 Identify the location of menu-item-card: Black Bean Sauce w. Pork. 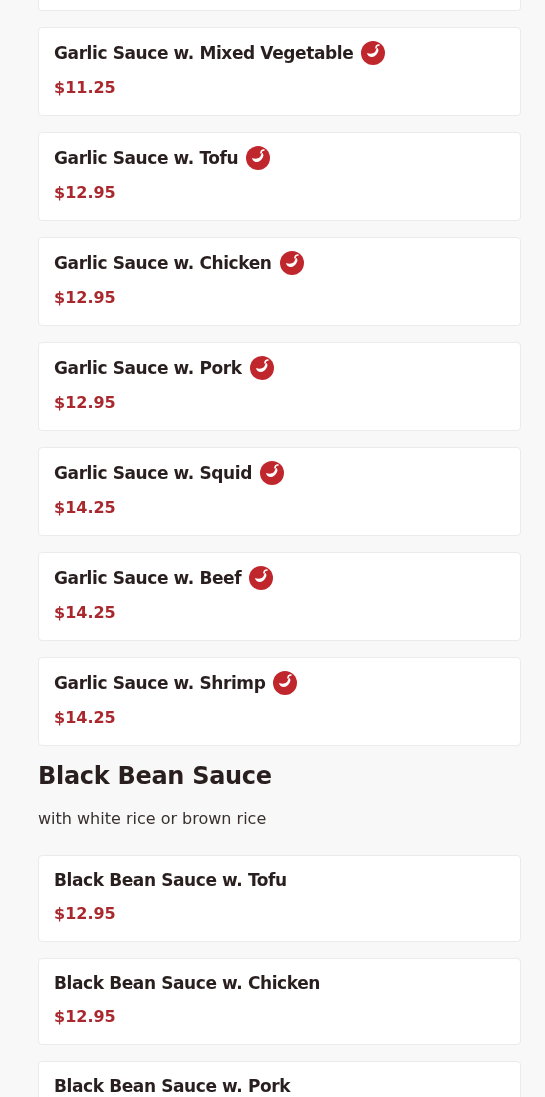
(279, 1079).